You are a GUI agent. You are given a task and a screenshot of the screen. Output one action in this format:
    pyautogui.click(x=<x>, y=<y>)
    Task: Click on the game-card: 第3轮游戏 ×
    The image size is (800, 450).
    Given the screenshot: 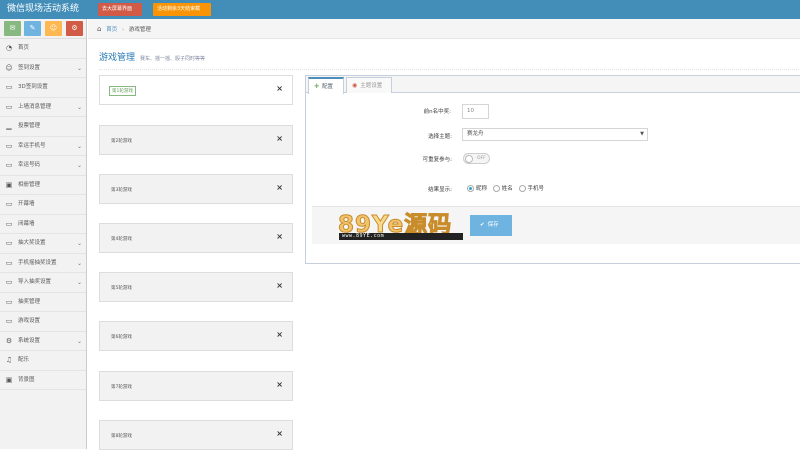 What is the action you would take?
    pyautogui.click(x=196, y=189)
    